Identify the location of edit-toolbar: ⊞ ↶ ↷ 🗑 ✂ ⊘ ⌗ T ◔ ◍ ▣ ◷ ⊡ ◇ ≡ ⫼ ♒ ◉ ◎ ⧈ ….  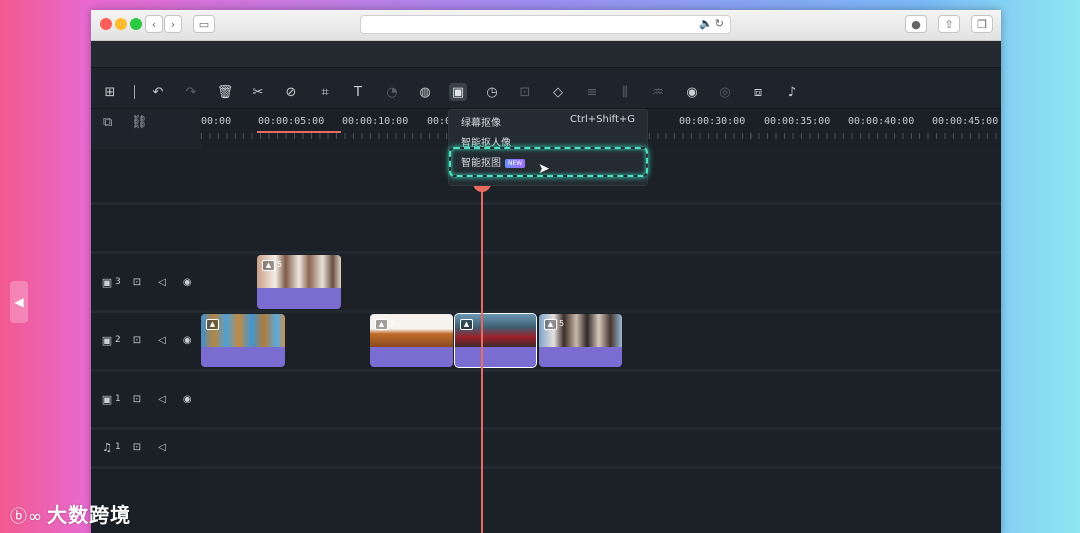
(546, 92).